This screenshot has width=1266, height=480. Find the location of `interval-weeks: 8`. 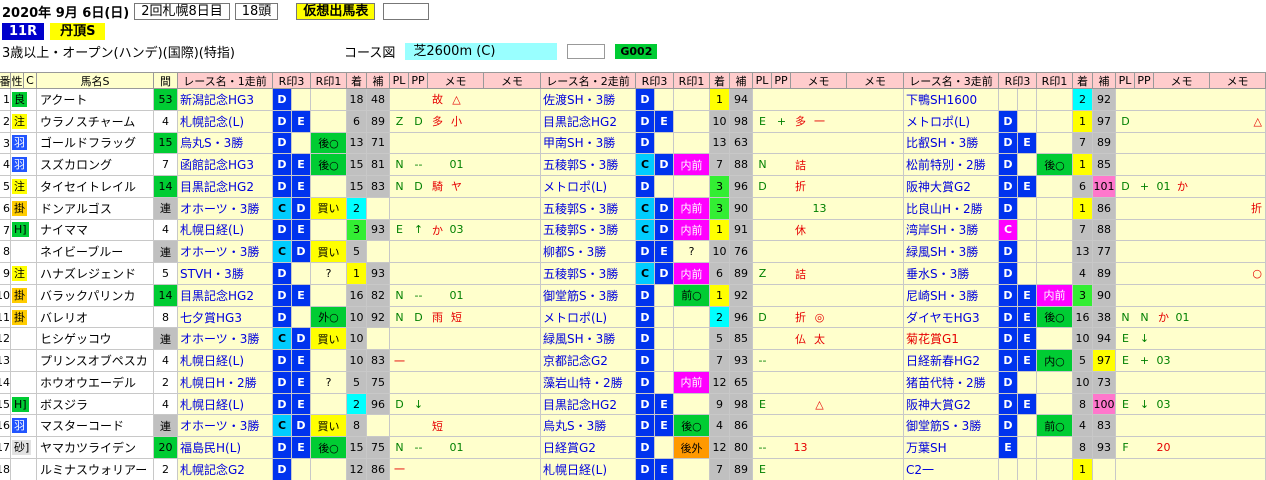

interval-weeks: 8 is located at coordinates (166, 317).